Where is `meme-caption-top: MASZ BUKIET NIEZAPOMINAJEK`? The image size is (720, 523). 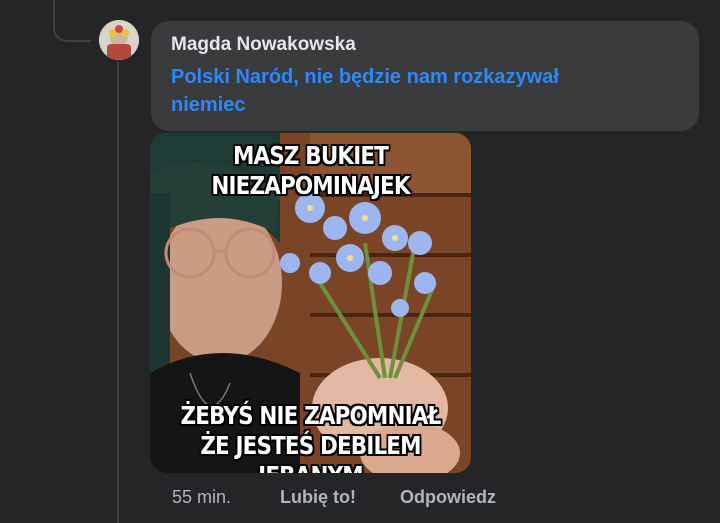 meme-caption-top: MASZ BUKIET NIEZAPOMINAJEK is located at coordinates (310, 171).